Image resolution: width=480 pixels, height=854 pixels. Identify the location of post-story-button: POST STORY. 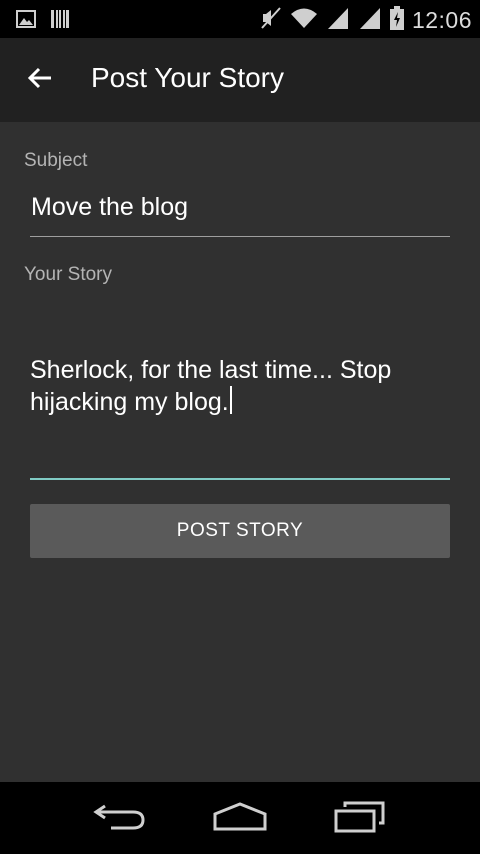
(240, 531).